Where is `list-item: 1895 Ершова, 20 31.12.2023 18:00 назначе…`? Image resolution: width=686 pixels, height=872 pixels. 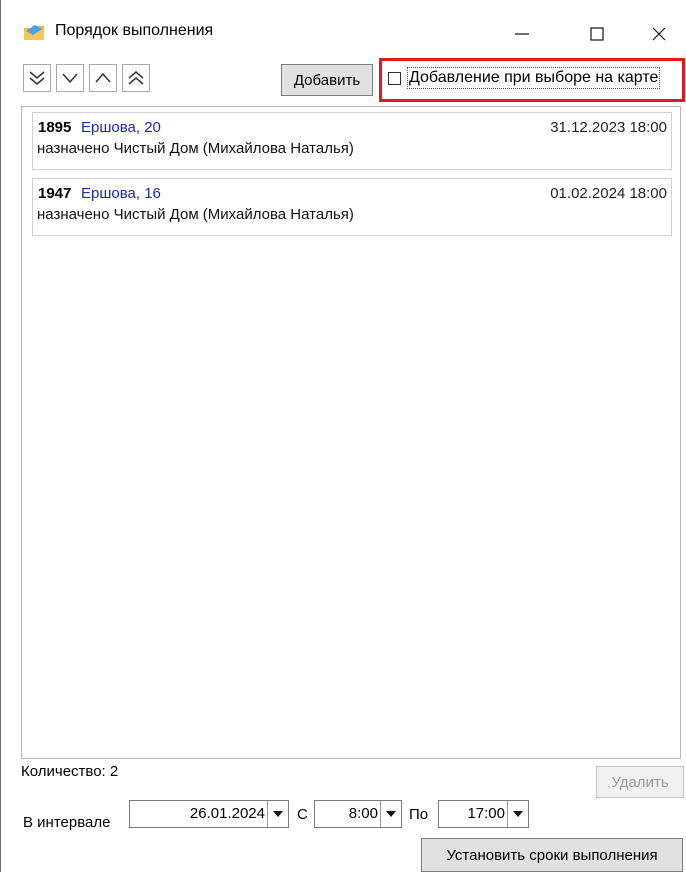 list-item: 1895 Ершова, 20 31.12.2023 18:00 назначе… is located at coordinates (352, 141).